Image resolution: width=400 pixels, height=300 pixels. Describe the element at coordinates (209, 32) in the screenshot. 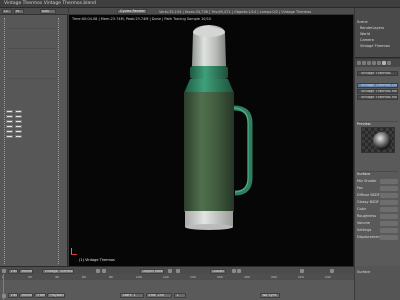

I see `thermos-cap-top` at that location.